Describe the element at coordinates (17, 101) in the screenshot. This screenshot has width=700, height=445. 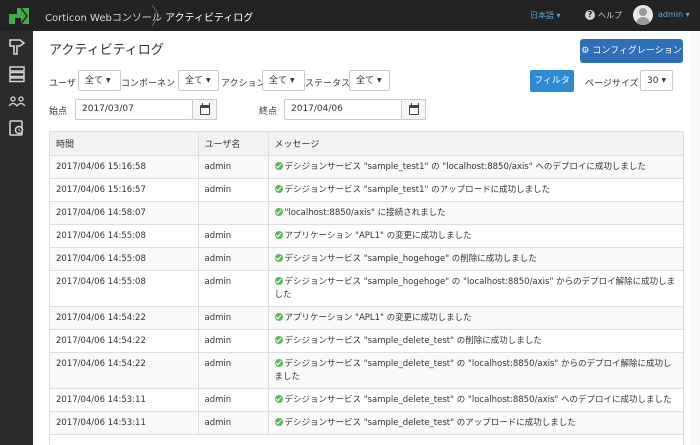
I see `users-icon` at that location.